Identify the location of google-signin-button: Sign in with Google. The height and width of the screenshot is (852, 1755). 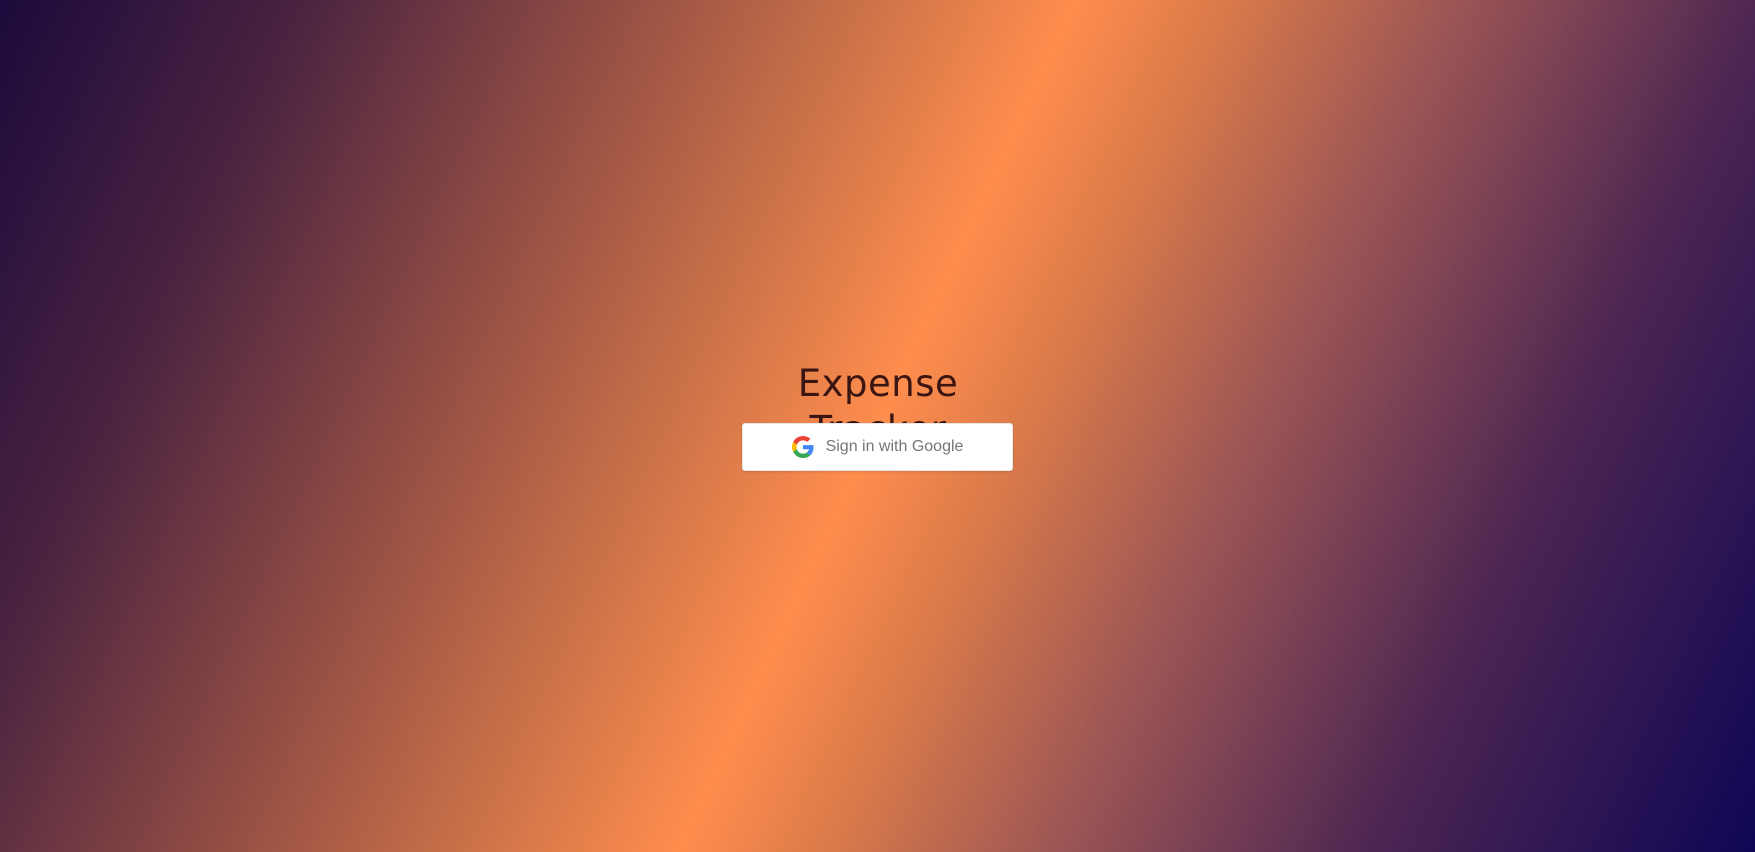
(877, 447).